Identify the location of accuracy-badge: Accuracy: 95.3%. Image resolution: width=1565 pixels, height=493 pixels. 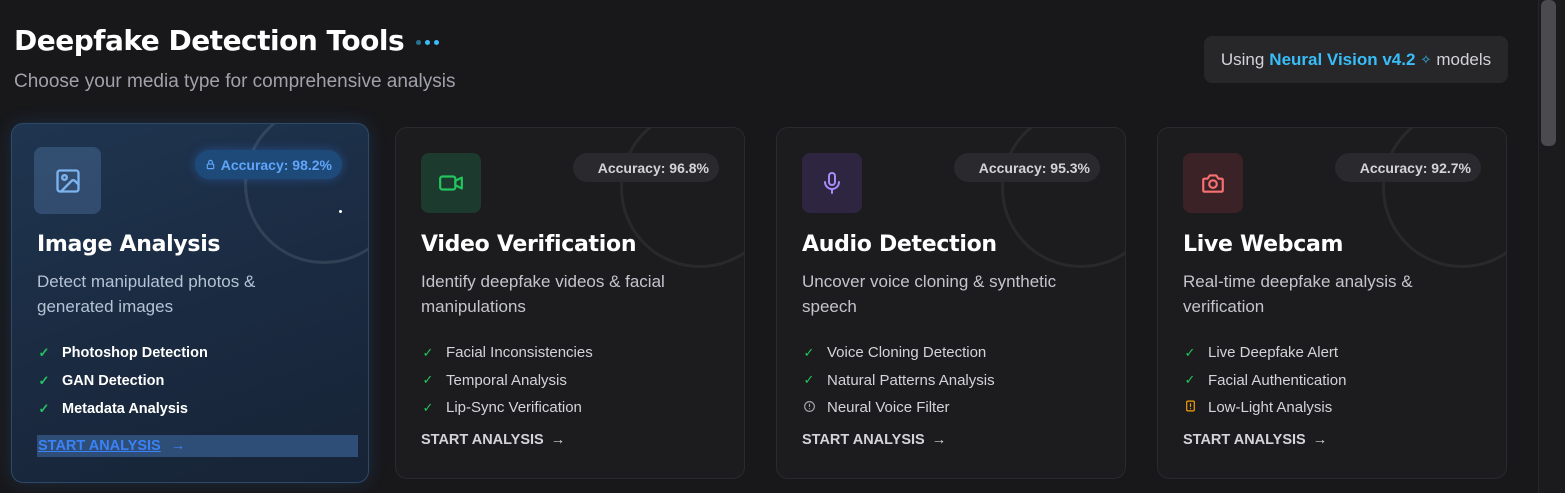
(1026, 167).